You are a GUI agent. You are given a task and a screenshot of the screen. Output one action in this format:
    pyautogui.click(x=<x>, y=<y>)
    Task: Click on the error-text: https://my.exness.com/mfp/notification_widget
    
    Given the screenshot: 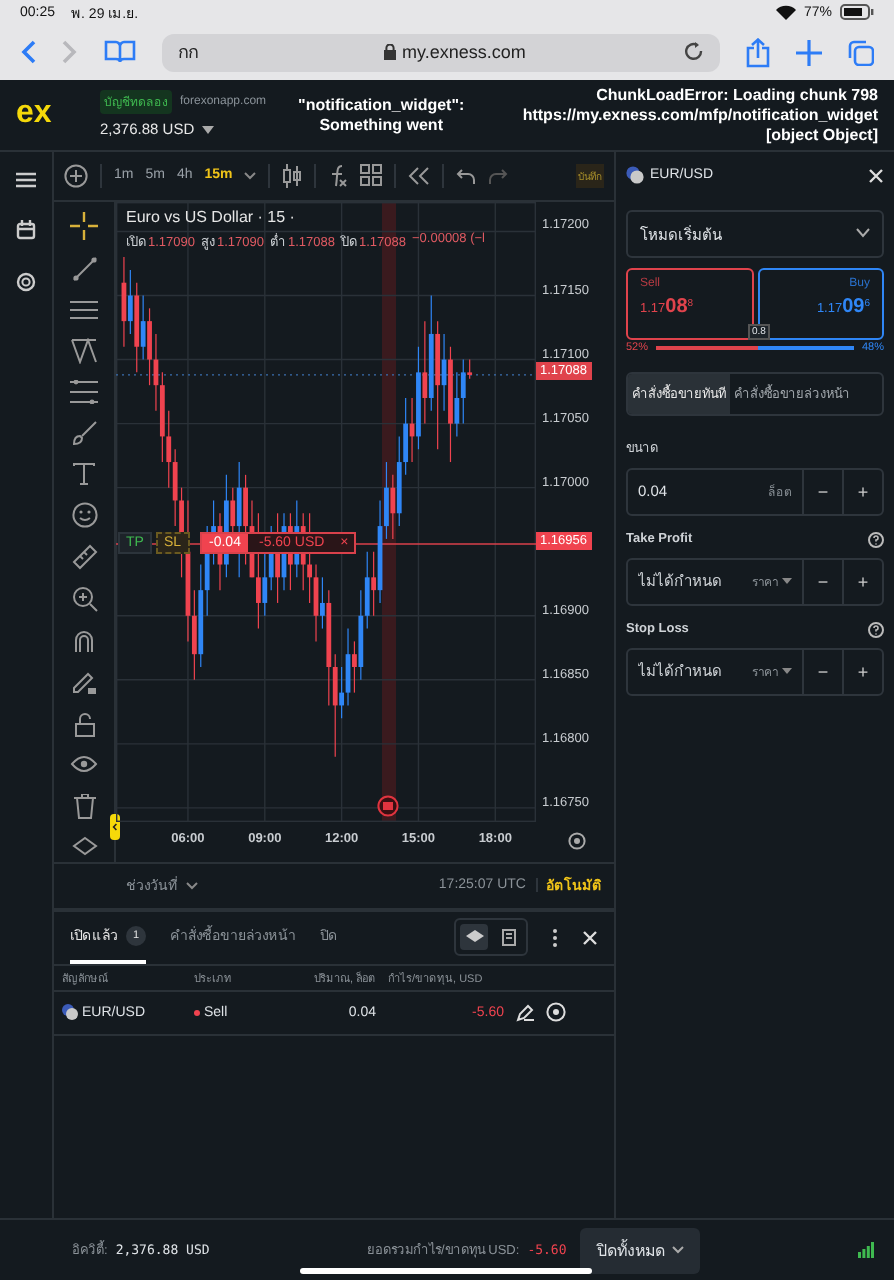 What is the action you would take?
    pyautogui.click(x=700, y=114)
    